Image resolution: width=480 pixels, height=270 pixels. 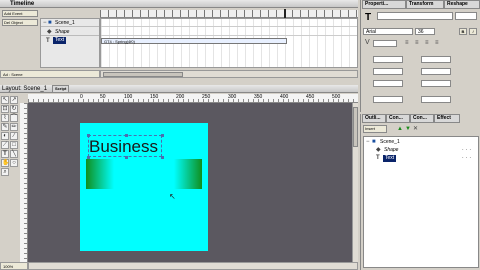 What do you see at coordinates (20, 22) in the screenshot?
I see `del-object-button: Del Object` at bounding box center [20, 22].